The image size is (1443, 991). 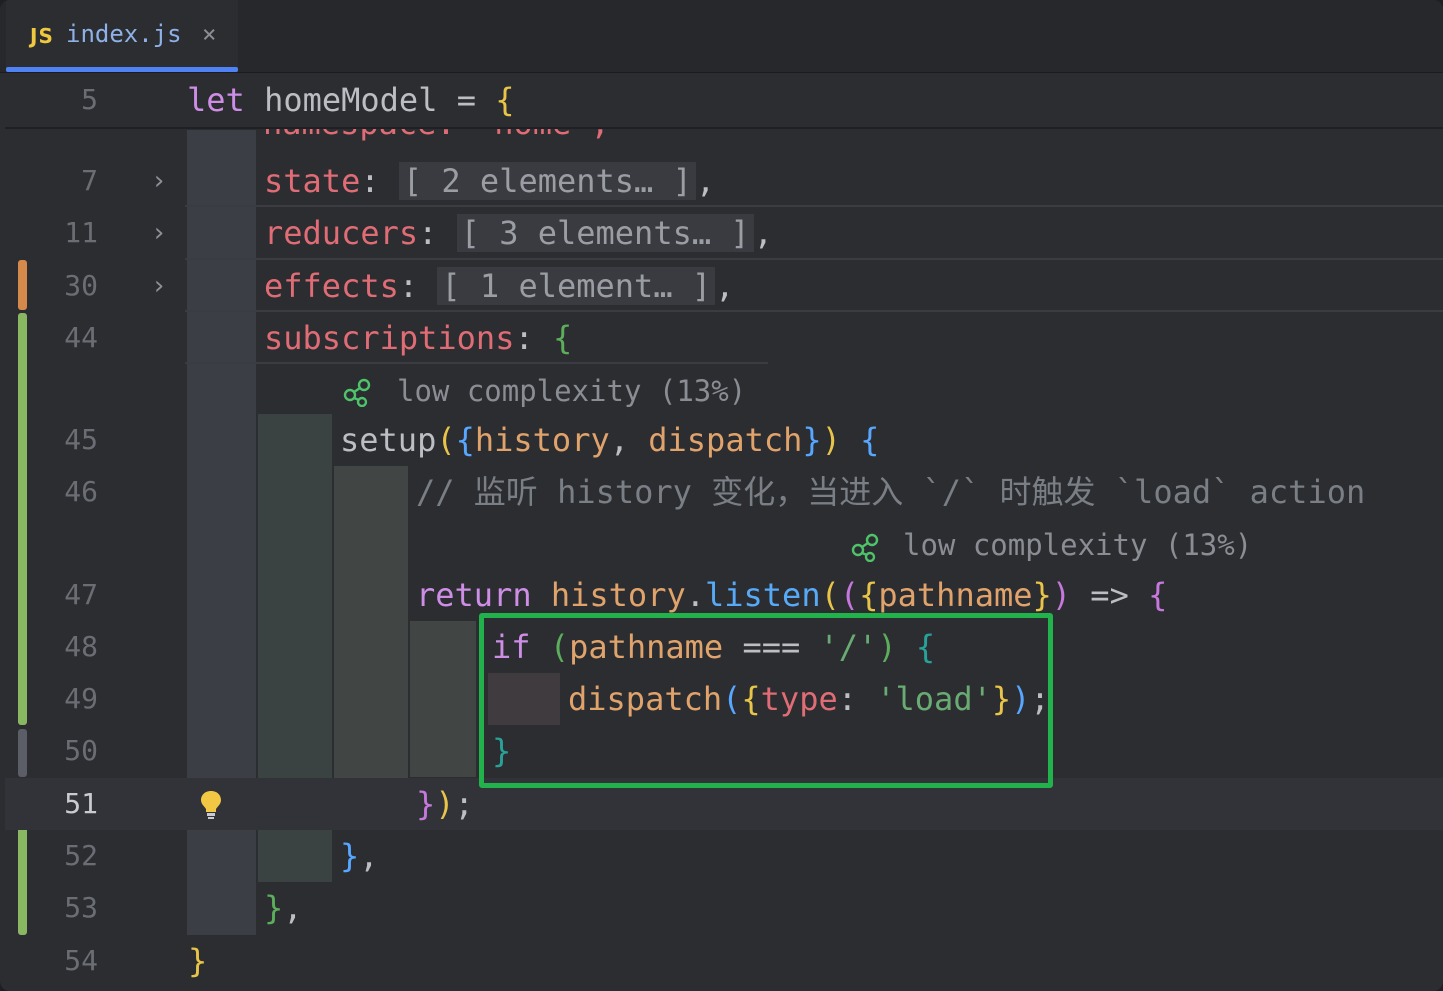 What do you see at coordinates (81, 960) in the screenshot?
I see `line-number: 54` at bounding box center [81, 960].